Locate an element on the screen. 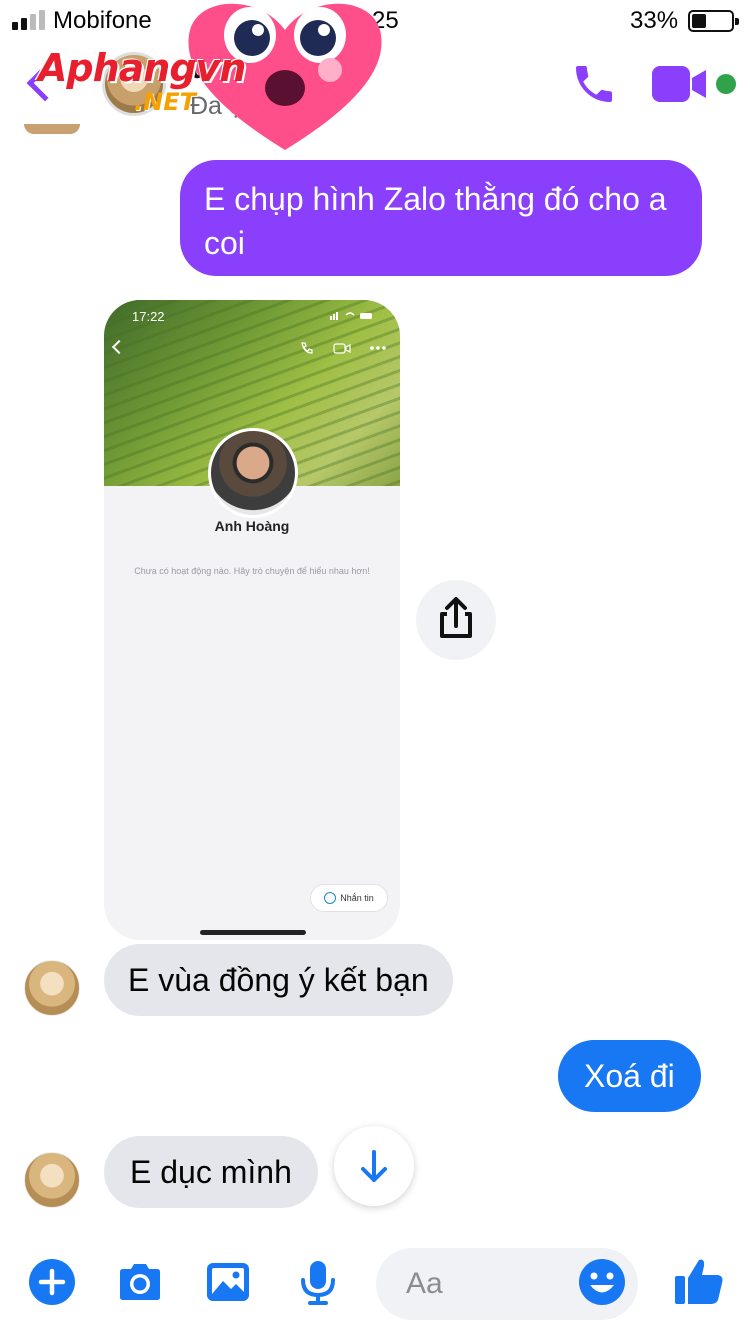 The width and height of the screenshot is (750, 1334). share-button is located at coordinates (456, 620).